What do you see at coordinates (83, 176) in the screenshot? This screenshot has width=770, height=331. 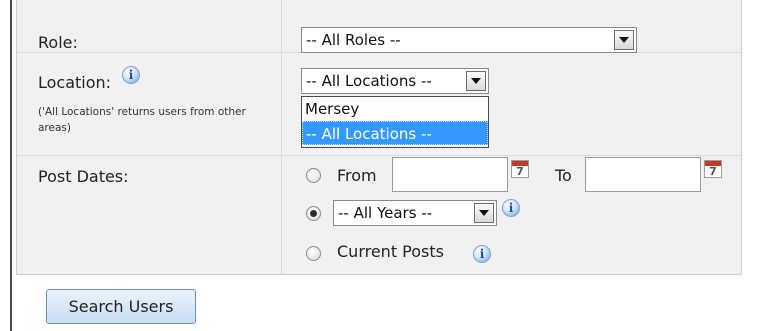 I see `post-dates-label: Post Dates:` at bounding box center [83, 176].